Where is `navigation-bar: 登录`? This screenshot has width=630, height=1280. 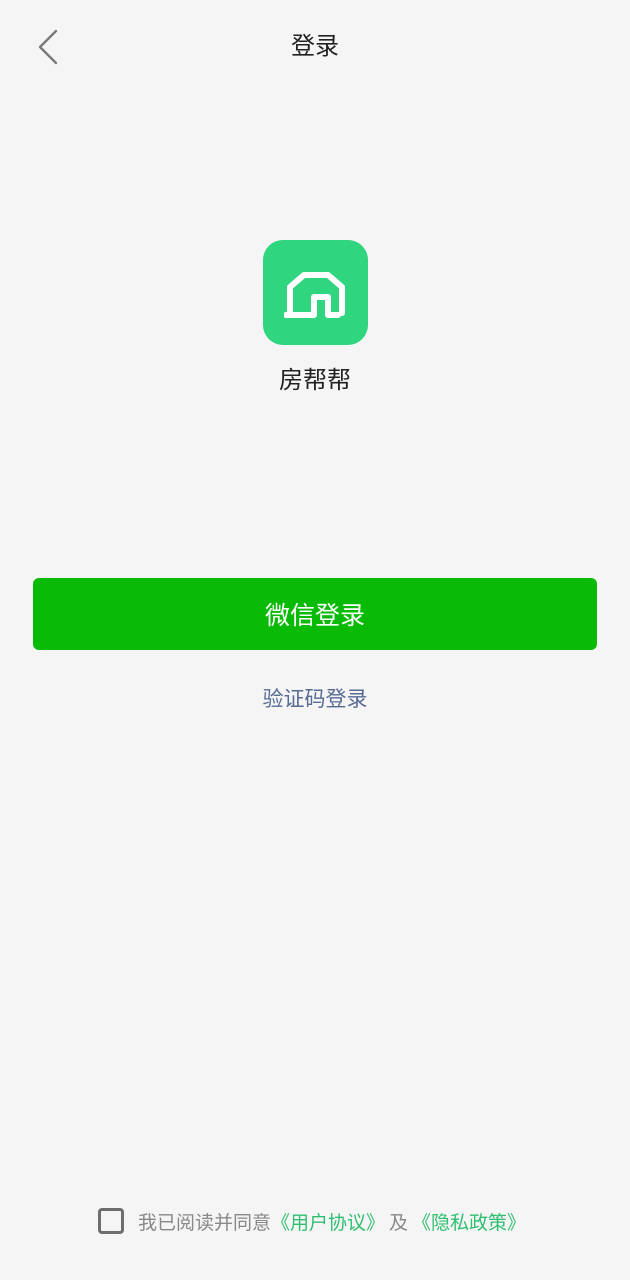
navigation-bar: 登录 is located at coordinates (315, 47).